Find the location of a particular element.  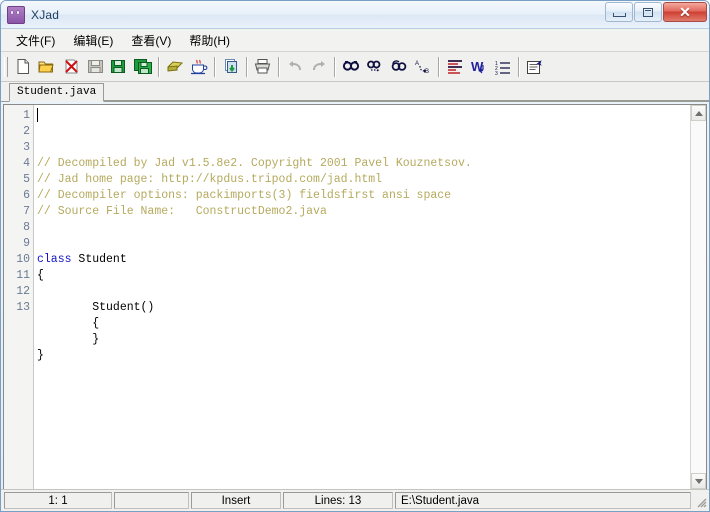

undo-icon is located at coordinates (295, 65).